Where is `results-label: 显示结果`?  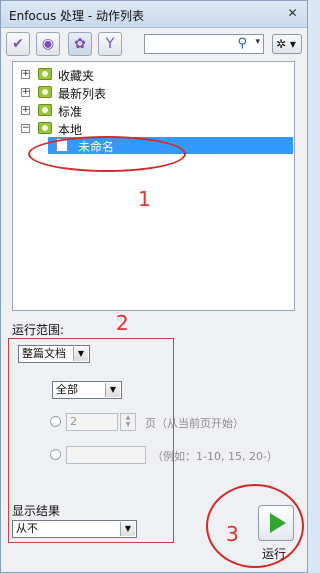 results-label: 显示结果 is located at coordinates (36, 511).